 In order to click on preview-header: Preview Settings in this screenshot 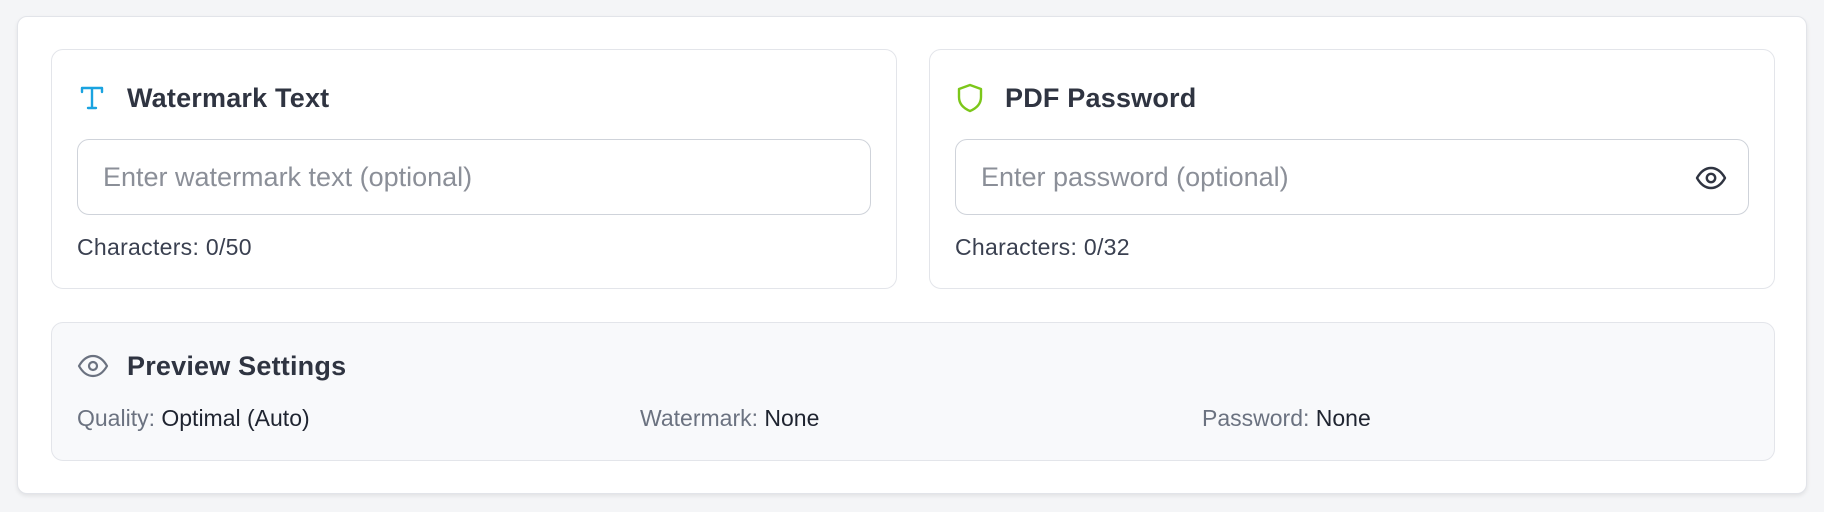, I will do `click(211, 366)`.